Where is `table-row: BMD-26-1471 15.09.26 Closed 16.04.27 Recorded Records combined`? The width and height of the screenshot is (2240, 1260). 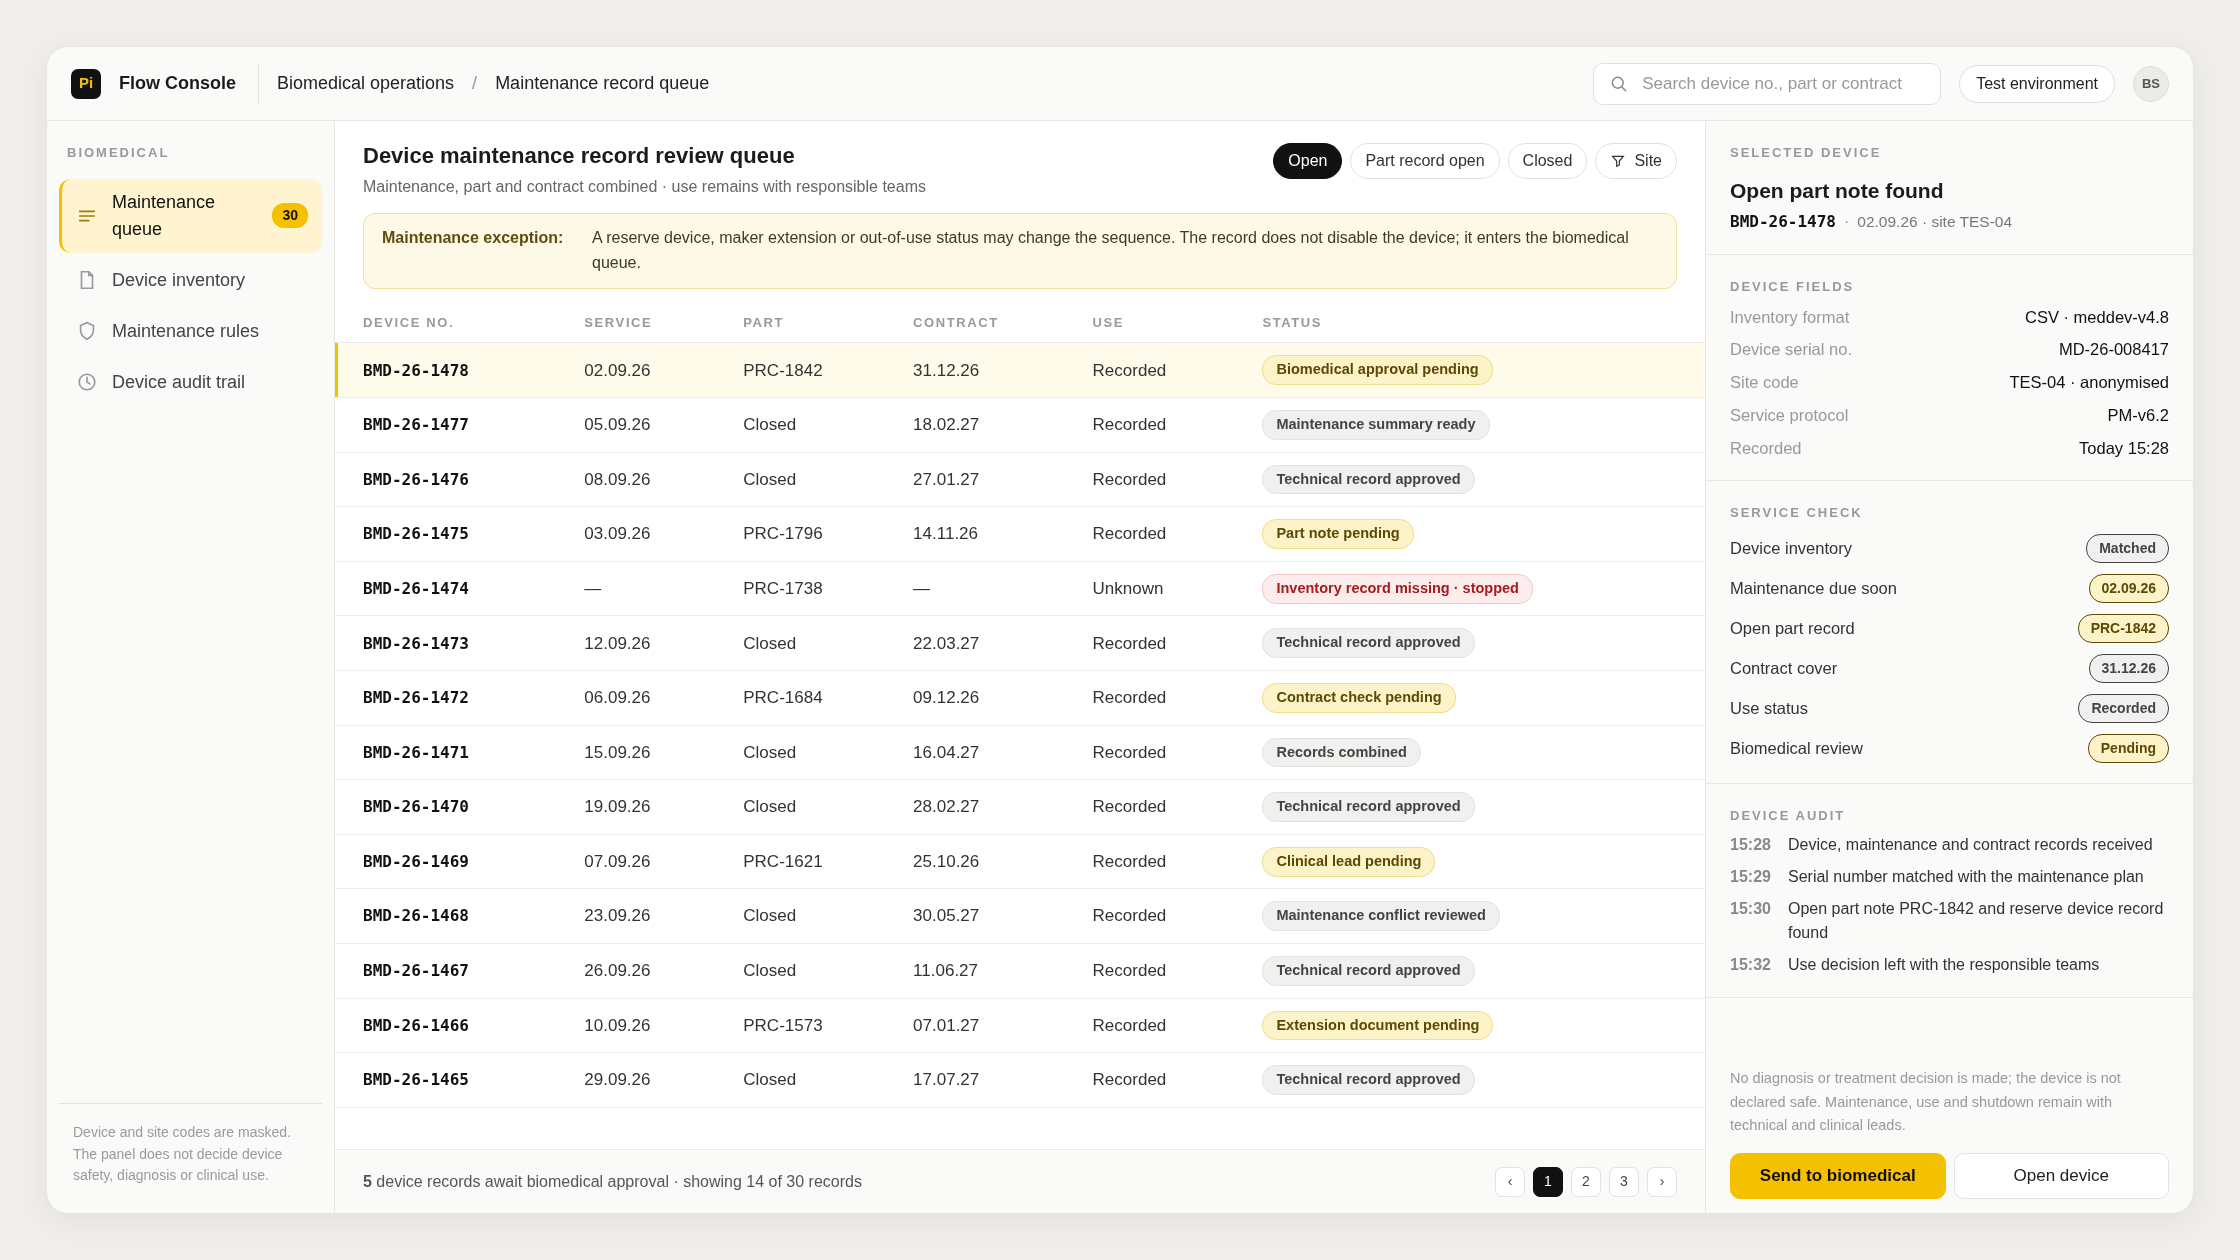 table-row: BMD-26-1471 15.09.26 Closed 16.04.27 Recorded Records combined is located at coordinates (1020, 752).